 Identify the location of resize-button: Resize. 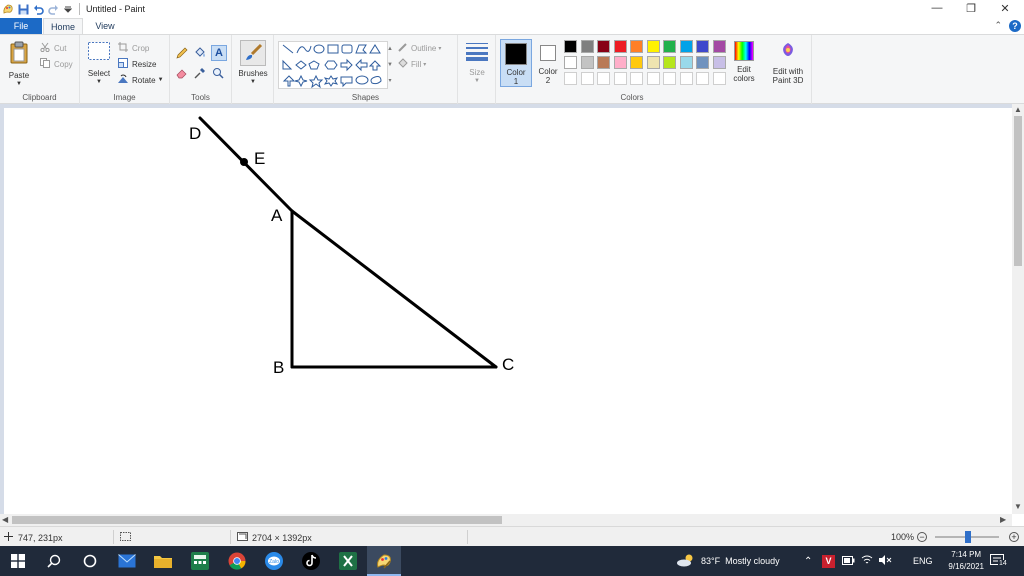
(137, 64).